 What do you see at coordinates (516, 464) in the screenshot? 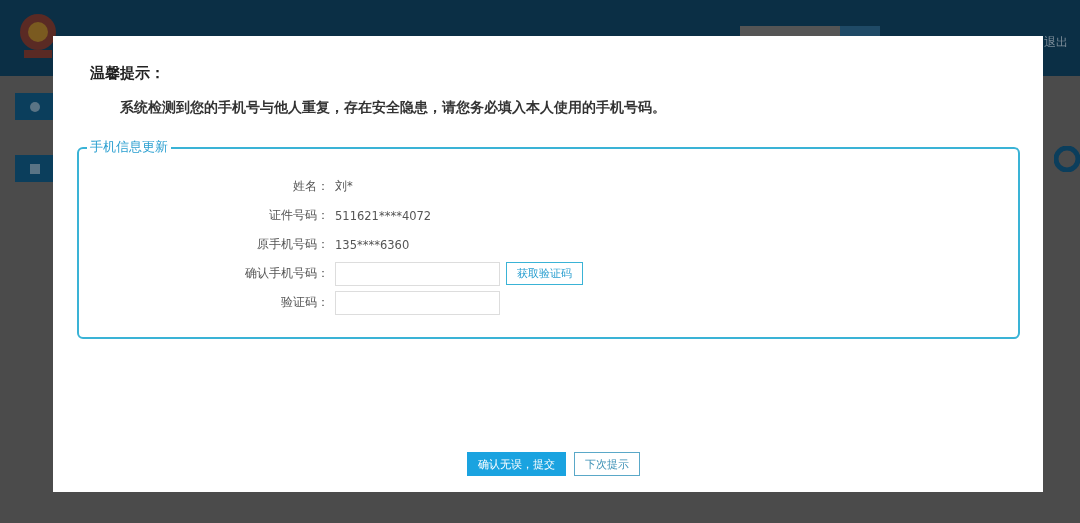
I see `submit-button: 确认无误，提交` at bounding box center [516, 464].